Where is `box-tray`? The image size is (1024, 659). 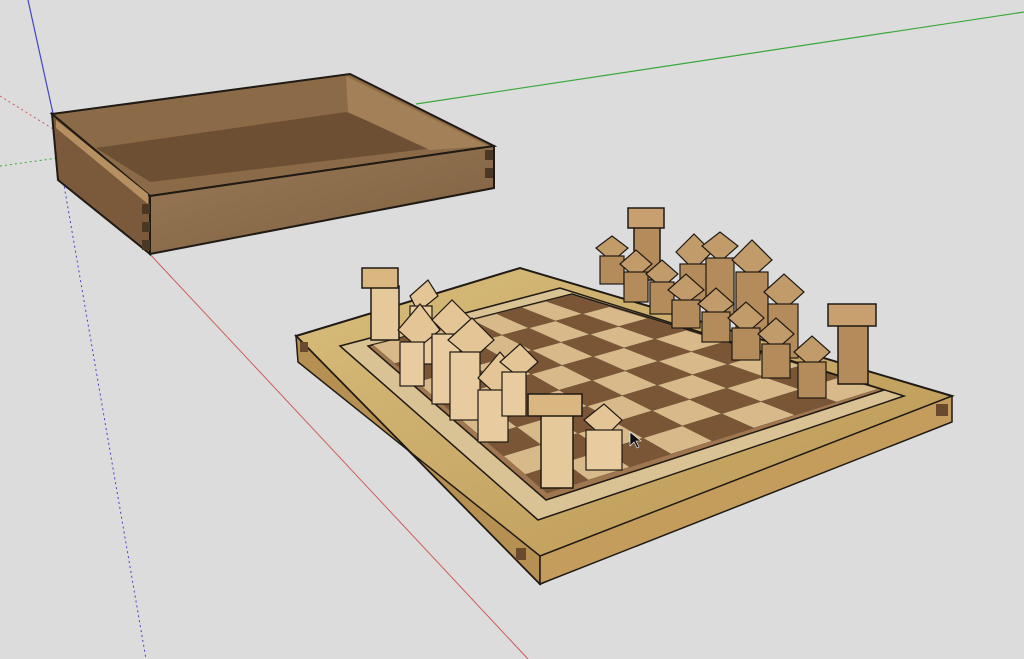 box-tray is located at coordinates (273, 164).